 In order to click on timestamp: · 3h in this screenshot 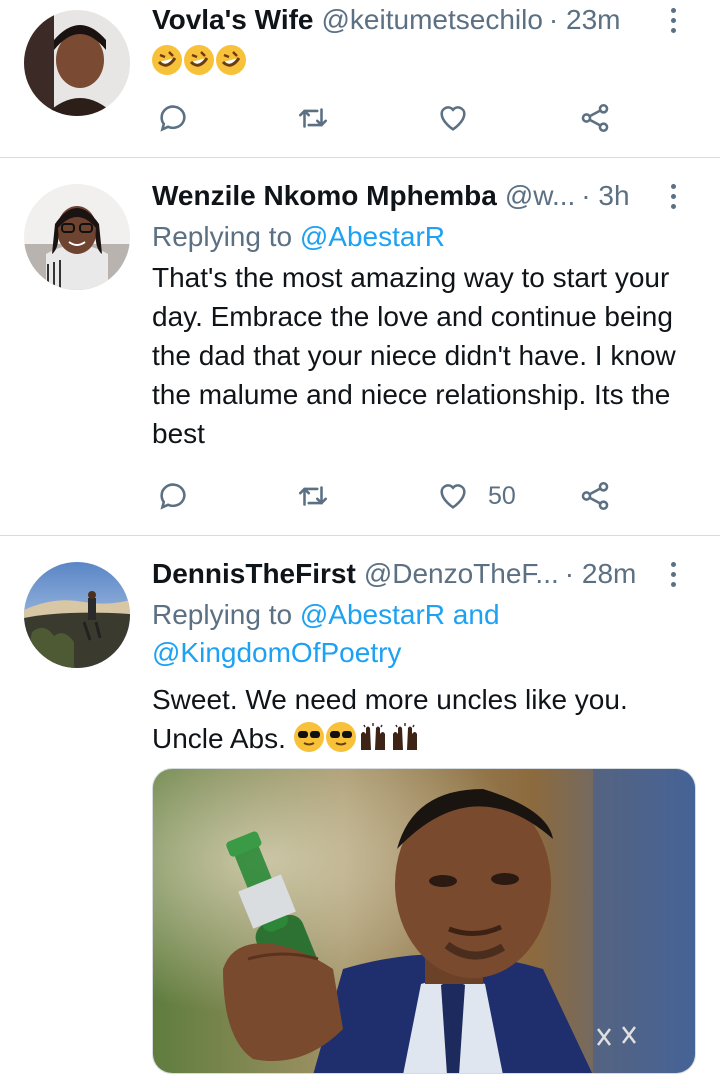, I will do `click(605, 196)`.